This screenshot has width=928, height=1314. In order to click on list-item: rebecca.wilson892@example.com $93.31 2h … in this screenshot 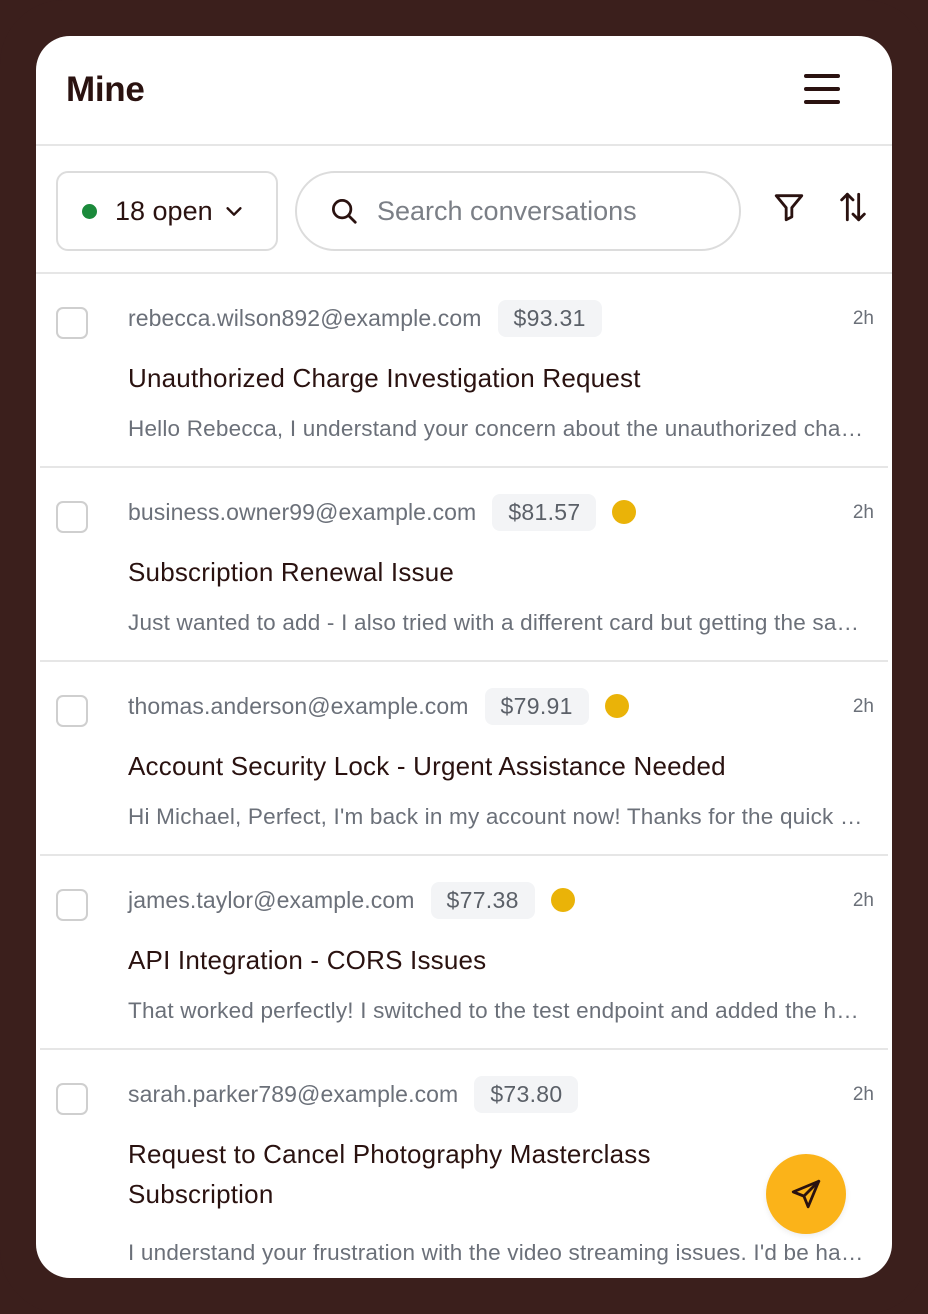, I will do `click(464, 371)`.